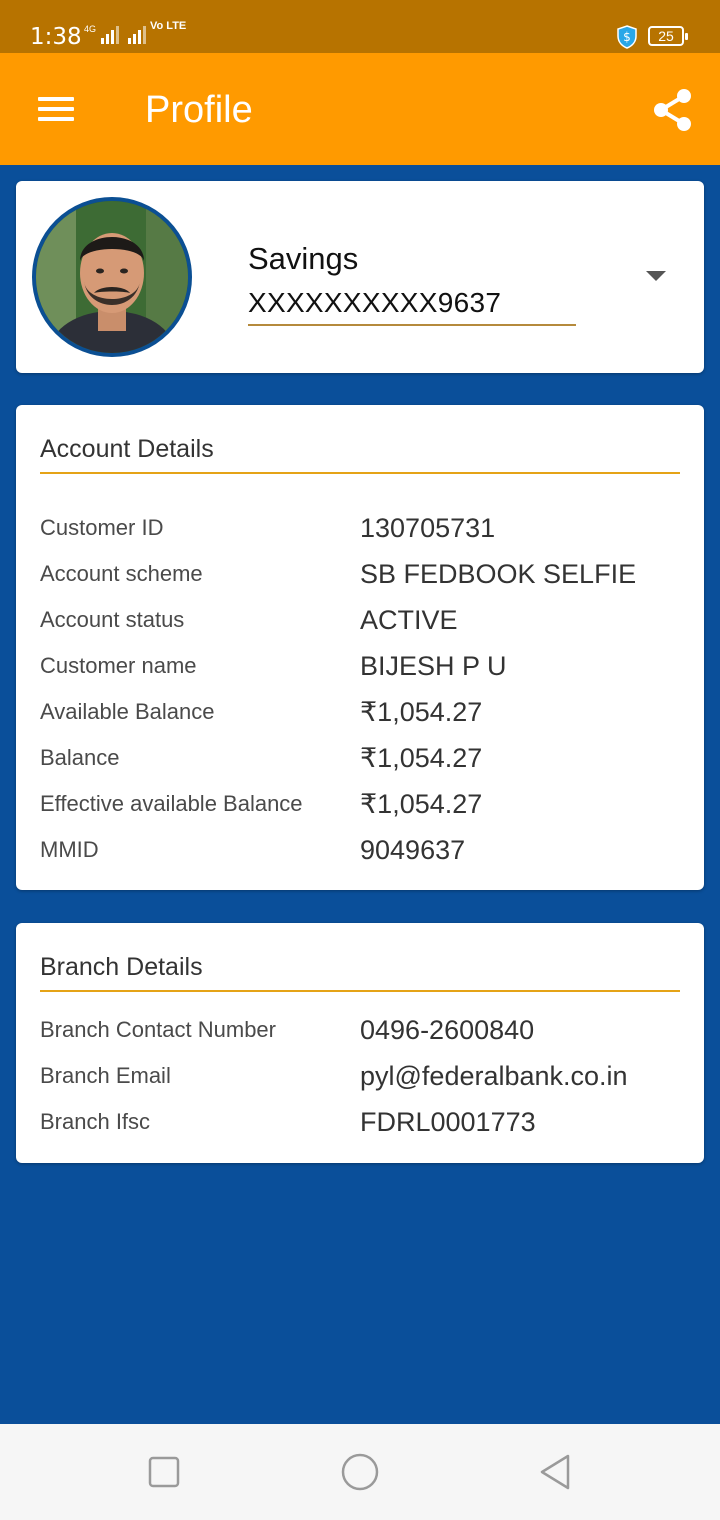  I want to click on detail-value: 0496-2600840, so click(447, 1030).